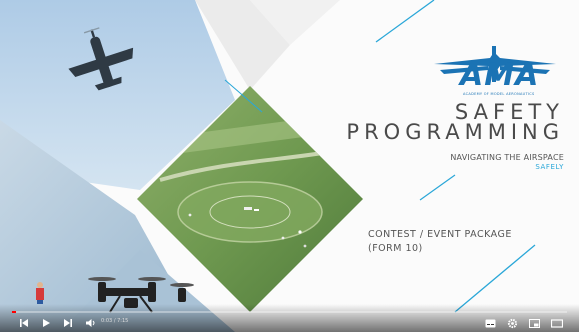 Image resolution: width=579 pixels, height=332 pixels. What do you see at coordinates (14, 312) in the screenshot?
I see `progress-bar-fill` at bounding box center [14, 312].